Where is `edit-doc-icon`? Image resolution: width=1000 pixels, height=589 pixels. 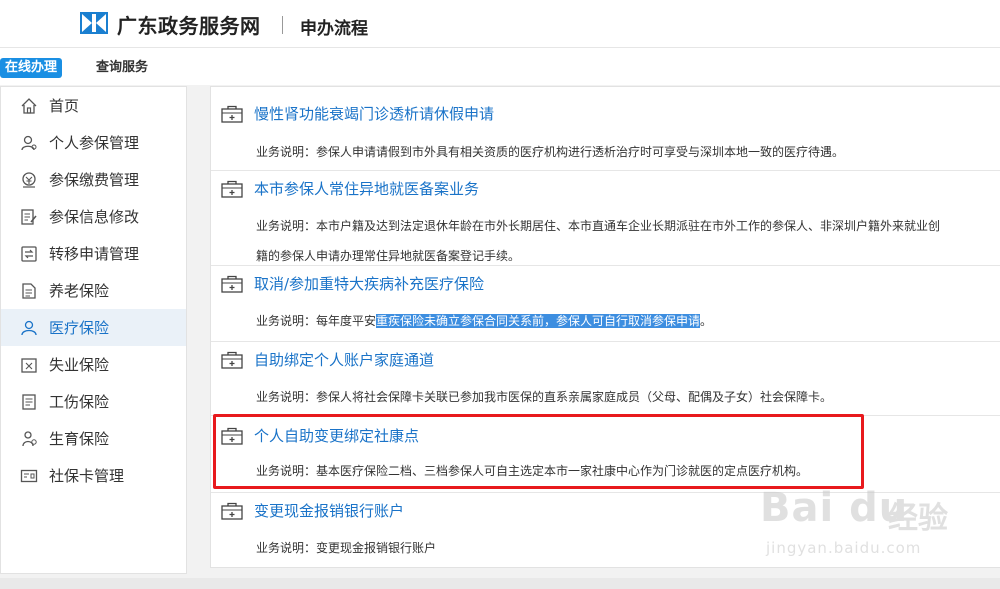
edit-doc-icon is located at coordinates (29, 217).